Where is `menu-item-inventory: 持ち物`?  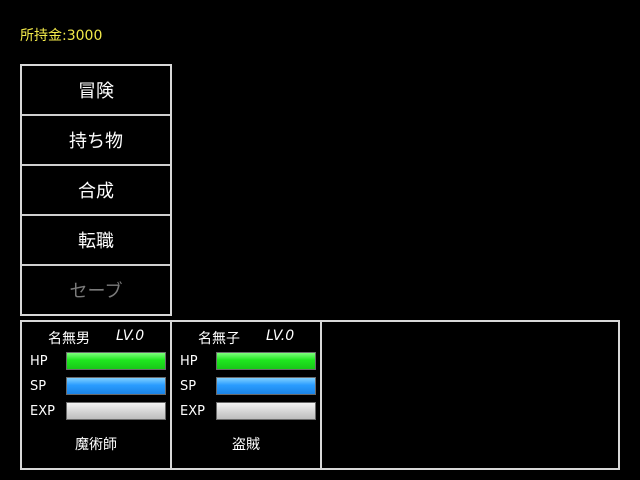
menu-item-inventory: 持ち物 is located at coordinates (96, 141).